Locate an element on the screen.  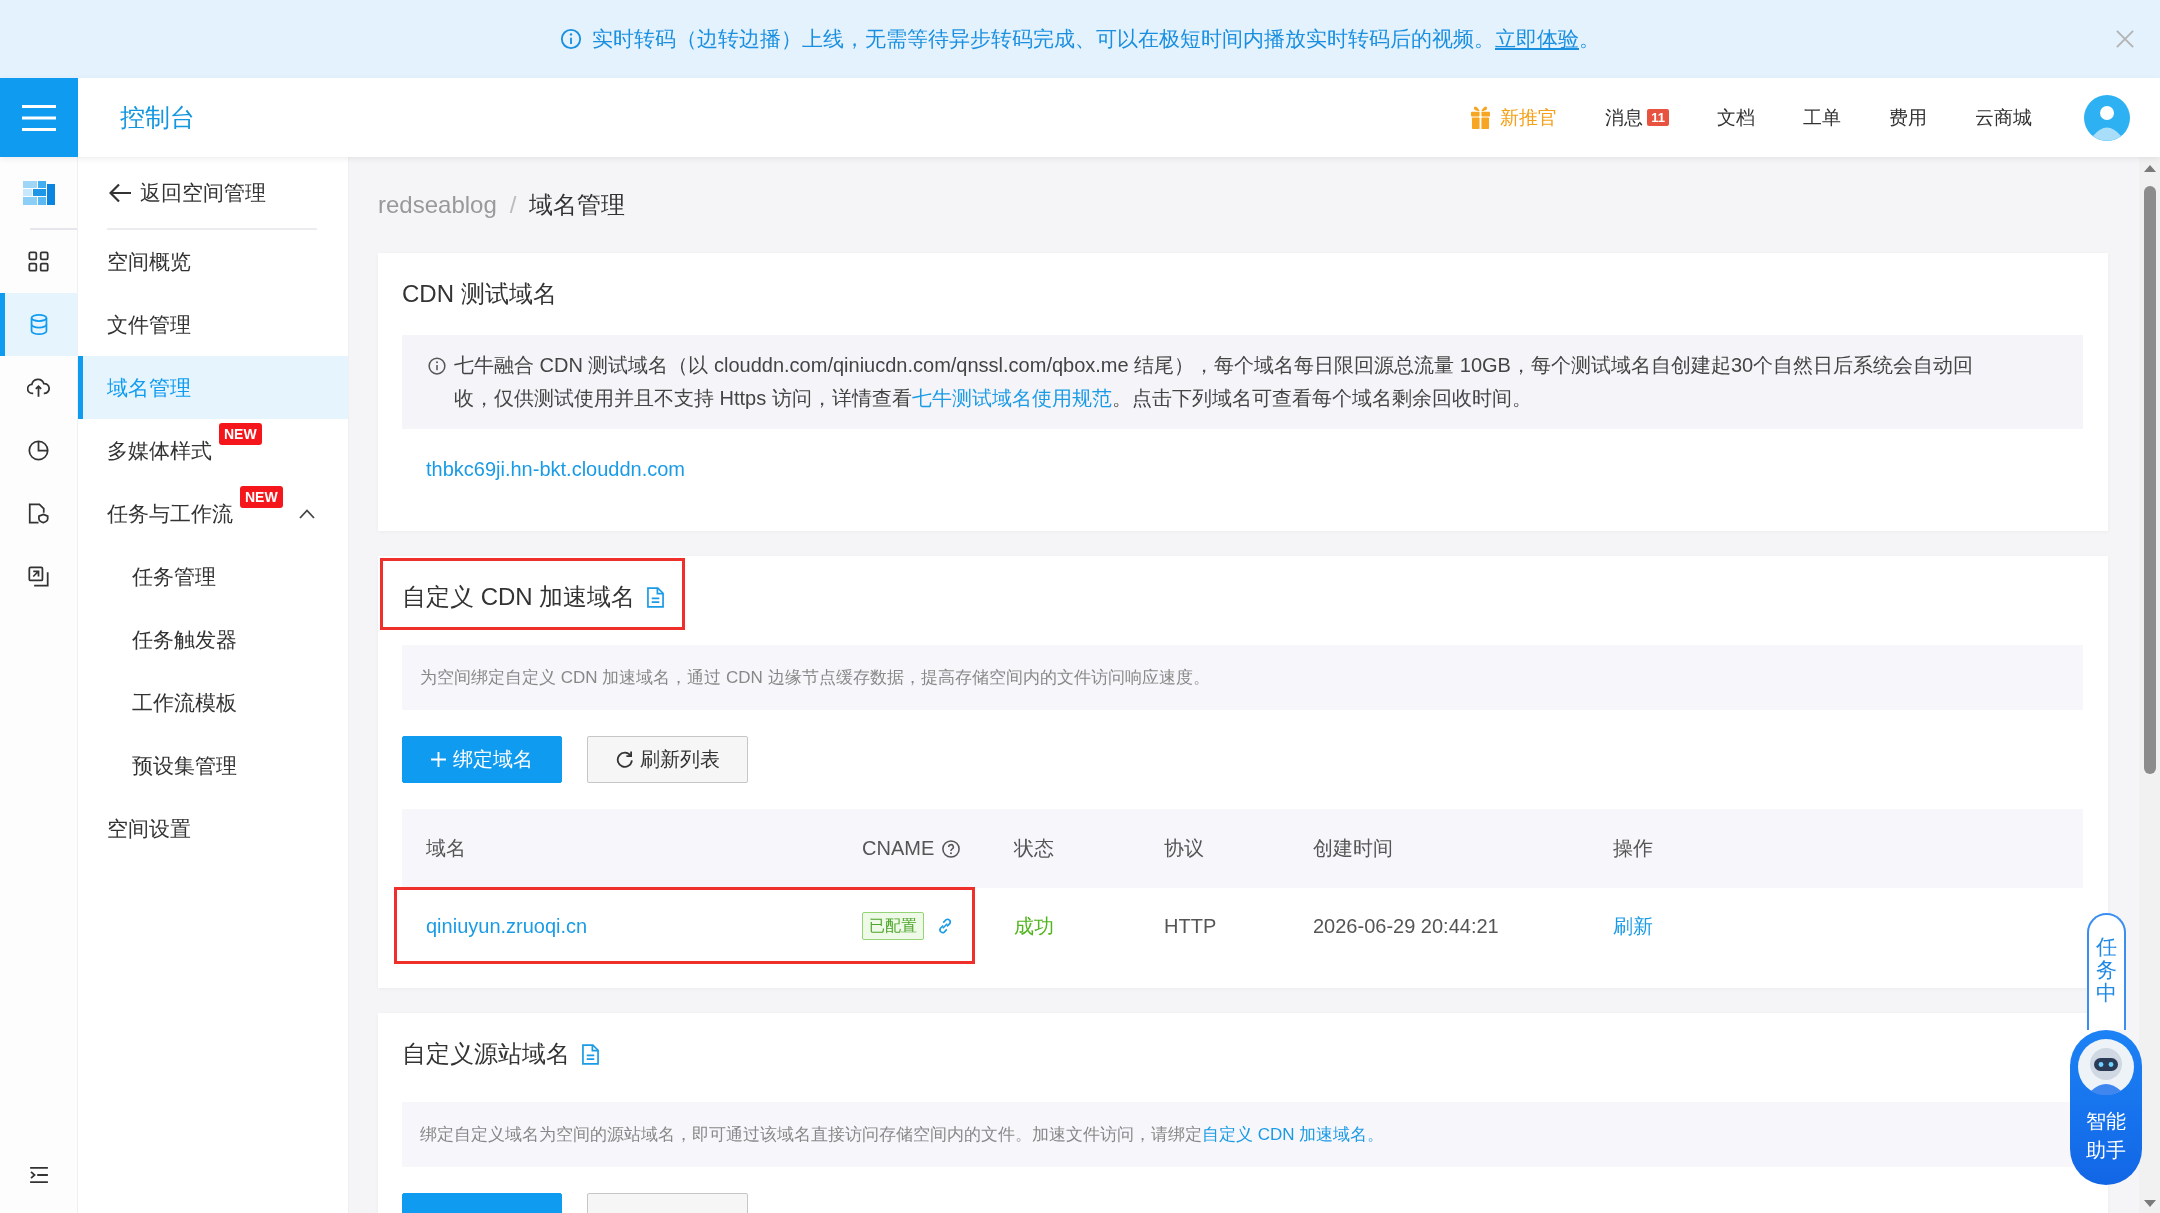
nav-link: 工单 is located at coordinates (1822, 117).